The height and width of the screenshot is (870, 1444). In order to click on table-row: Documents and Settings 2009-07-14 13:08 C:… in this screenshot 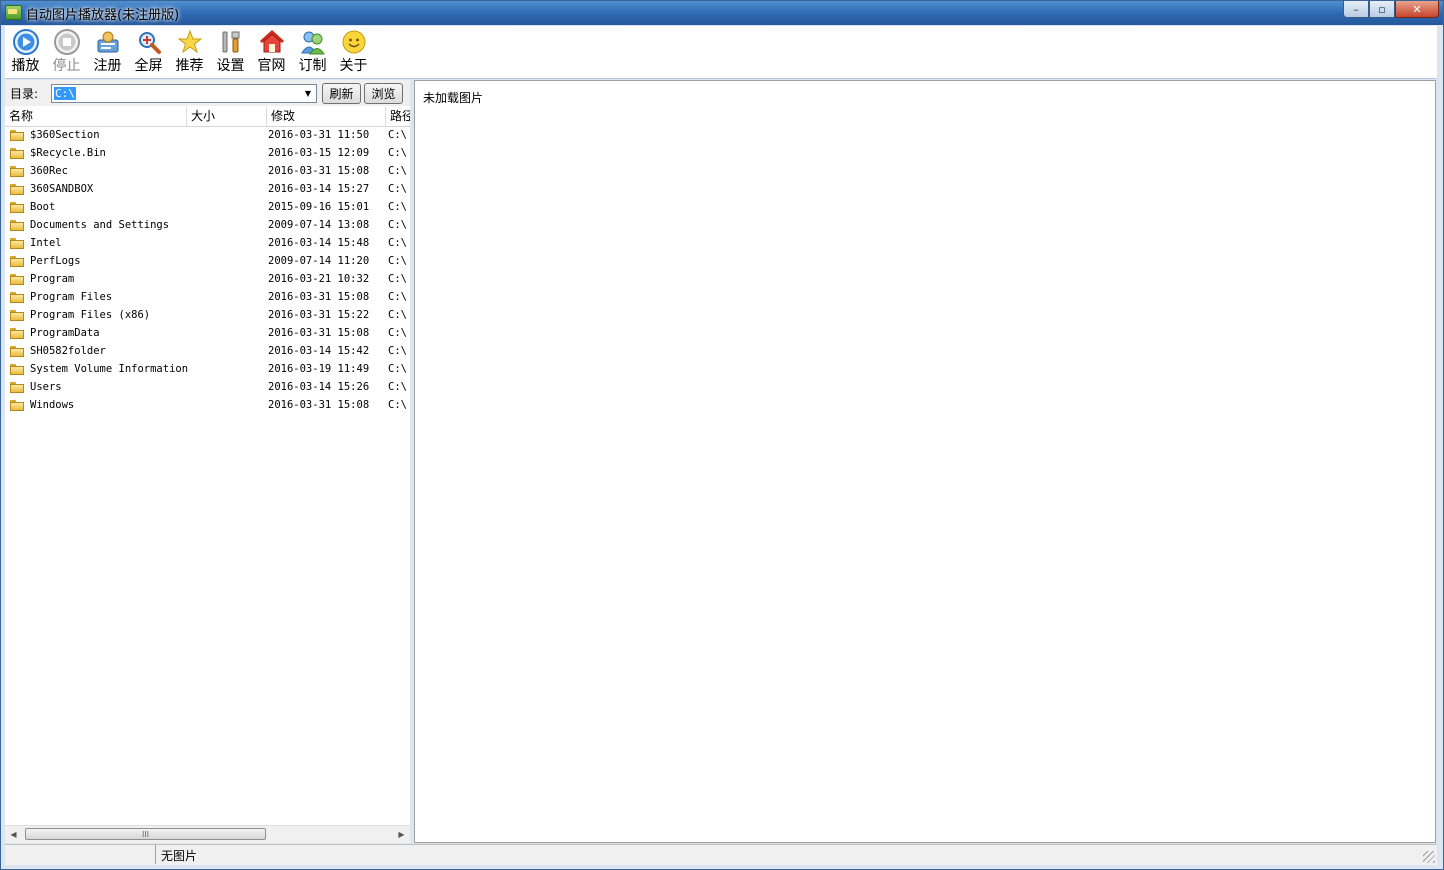, I will do `click(207, 226)`.